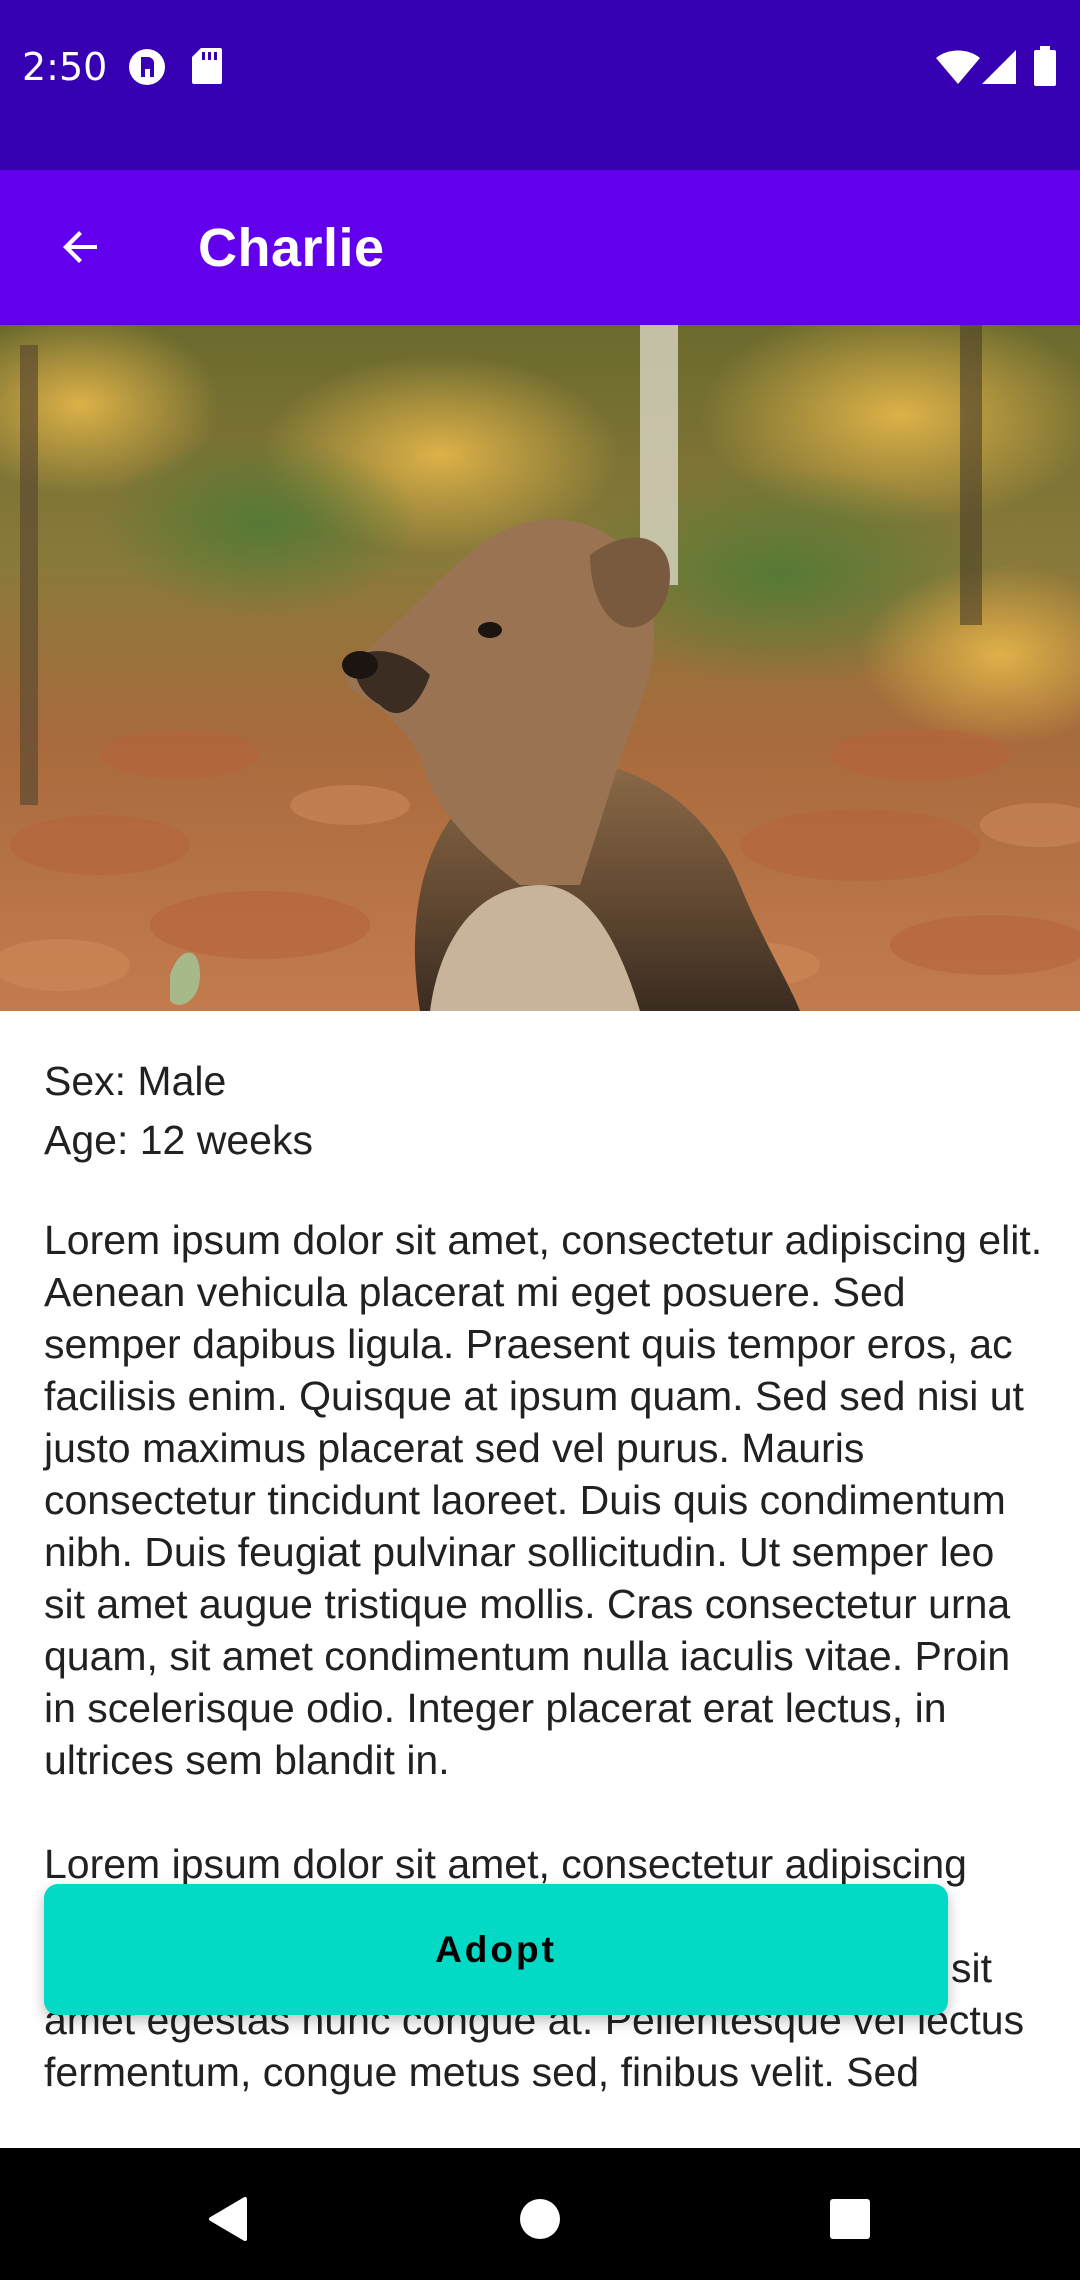 The height and width of the screenshot is (2280, 1080). What do you see at coordinates (540, 247) in the screenshot?
I see `app-bar: Charlie` at bounding box center [540, 247].